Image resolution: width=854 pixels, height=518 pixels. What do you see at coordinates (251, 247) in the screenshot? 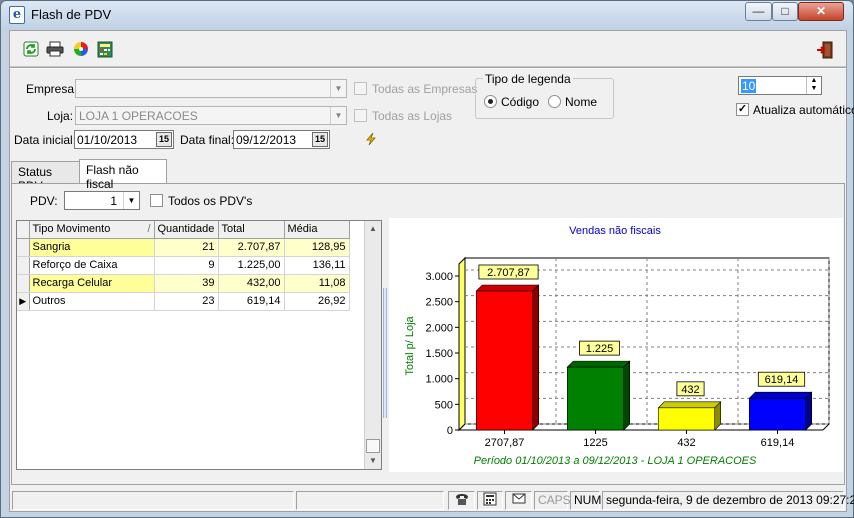
I see `cell-total: 2.707,87` at bounding box center [251, 247].